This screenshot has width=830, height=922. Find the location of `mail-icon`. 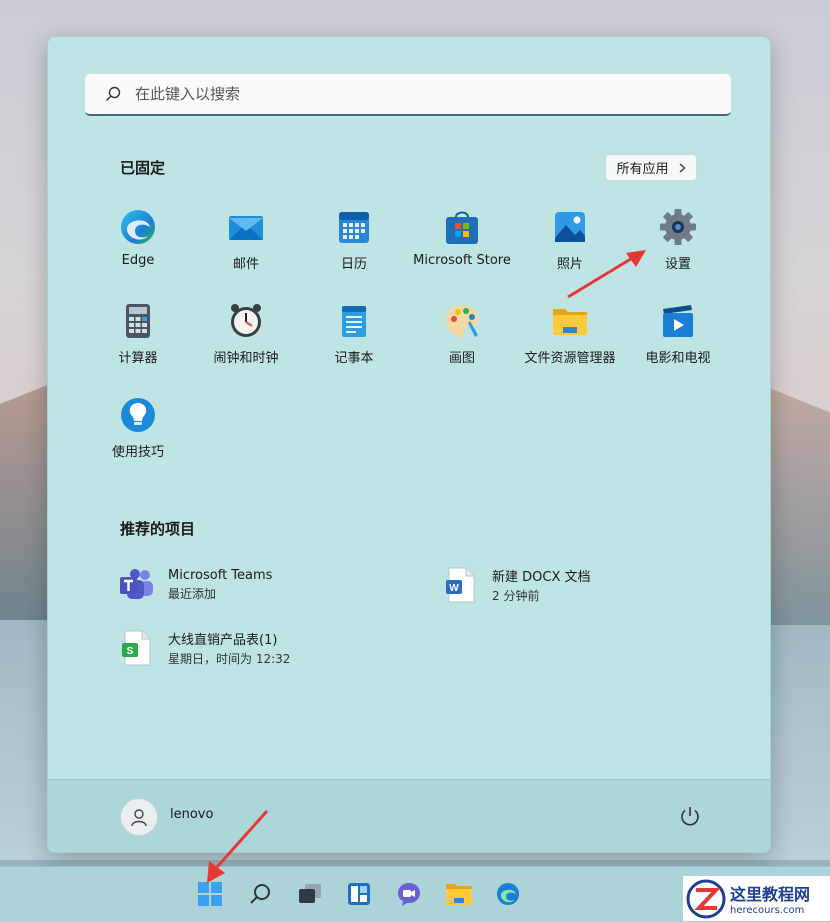

mail-icon is located at coordinates (246, 228).